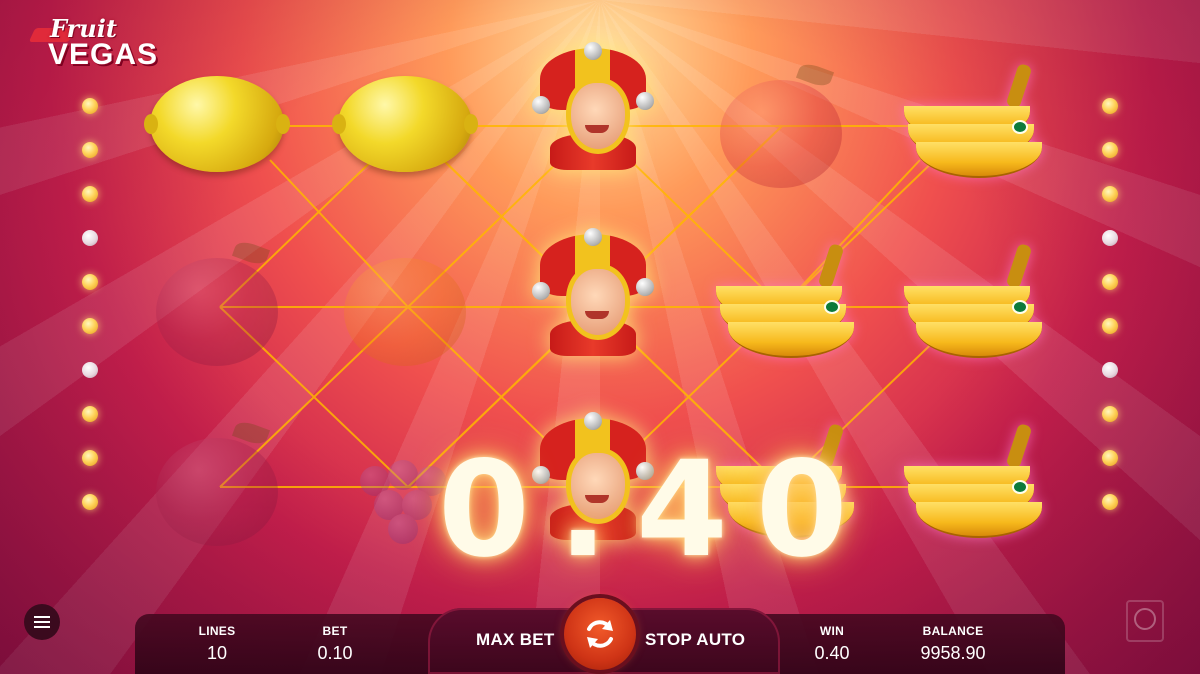 The height and width of the screenshot is (674, 1200). I want to click on lines-value: 10, so click(217, 653).